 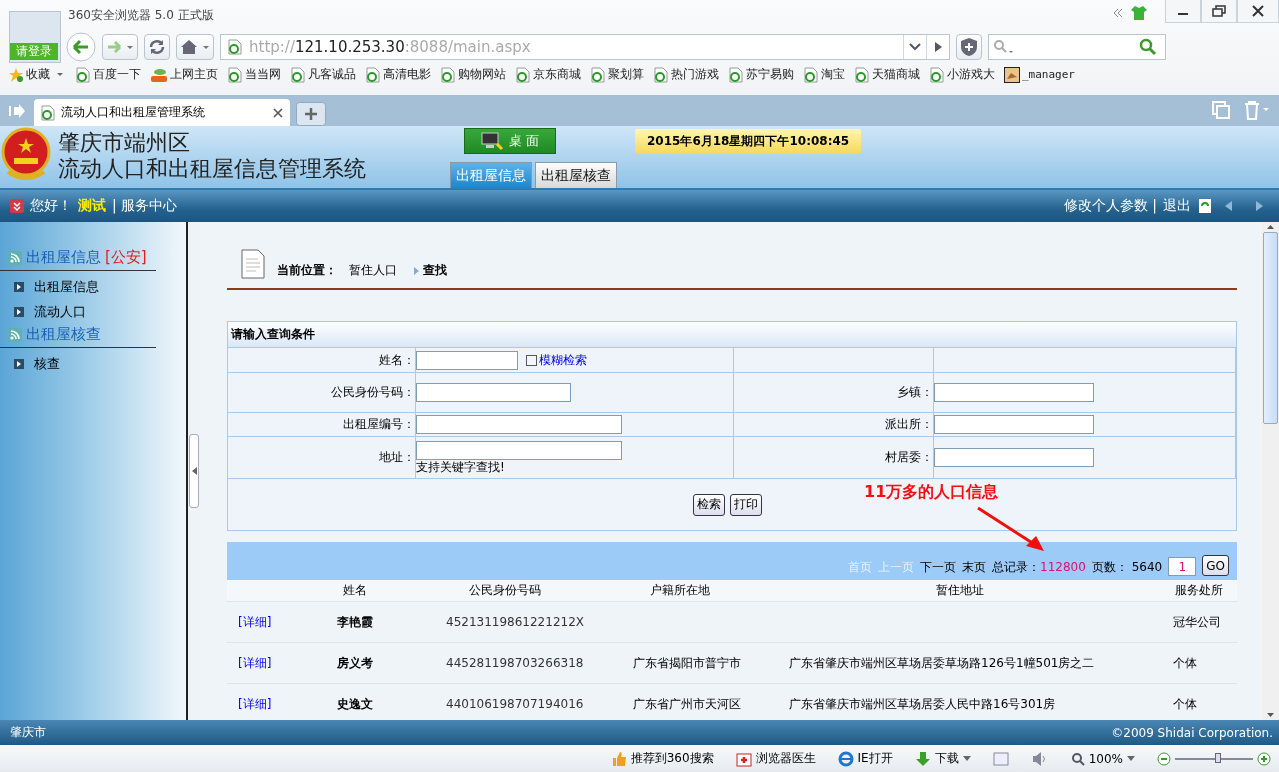 I want to click on download-icon, so click(x=17, y=206).